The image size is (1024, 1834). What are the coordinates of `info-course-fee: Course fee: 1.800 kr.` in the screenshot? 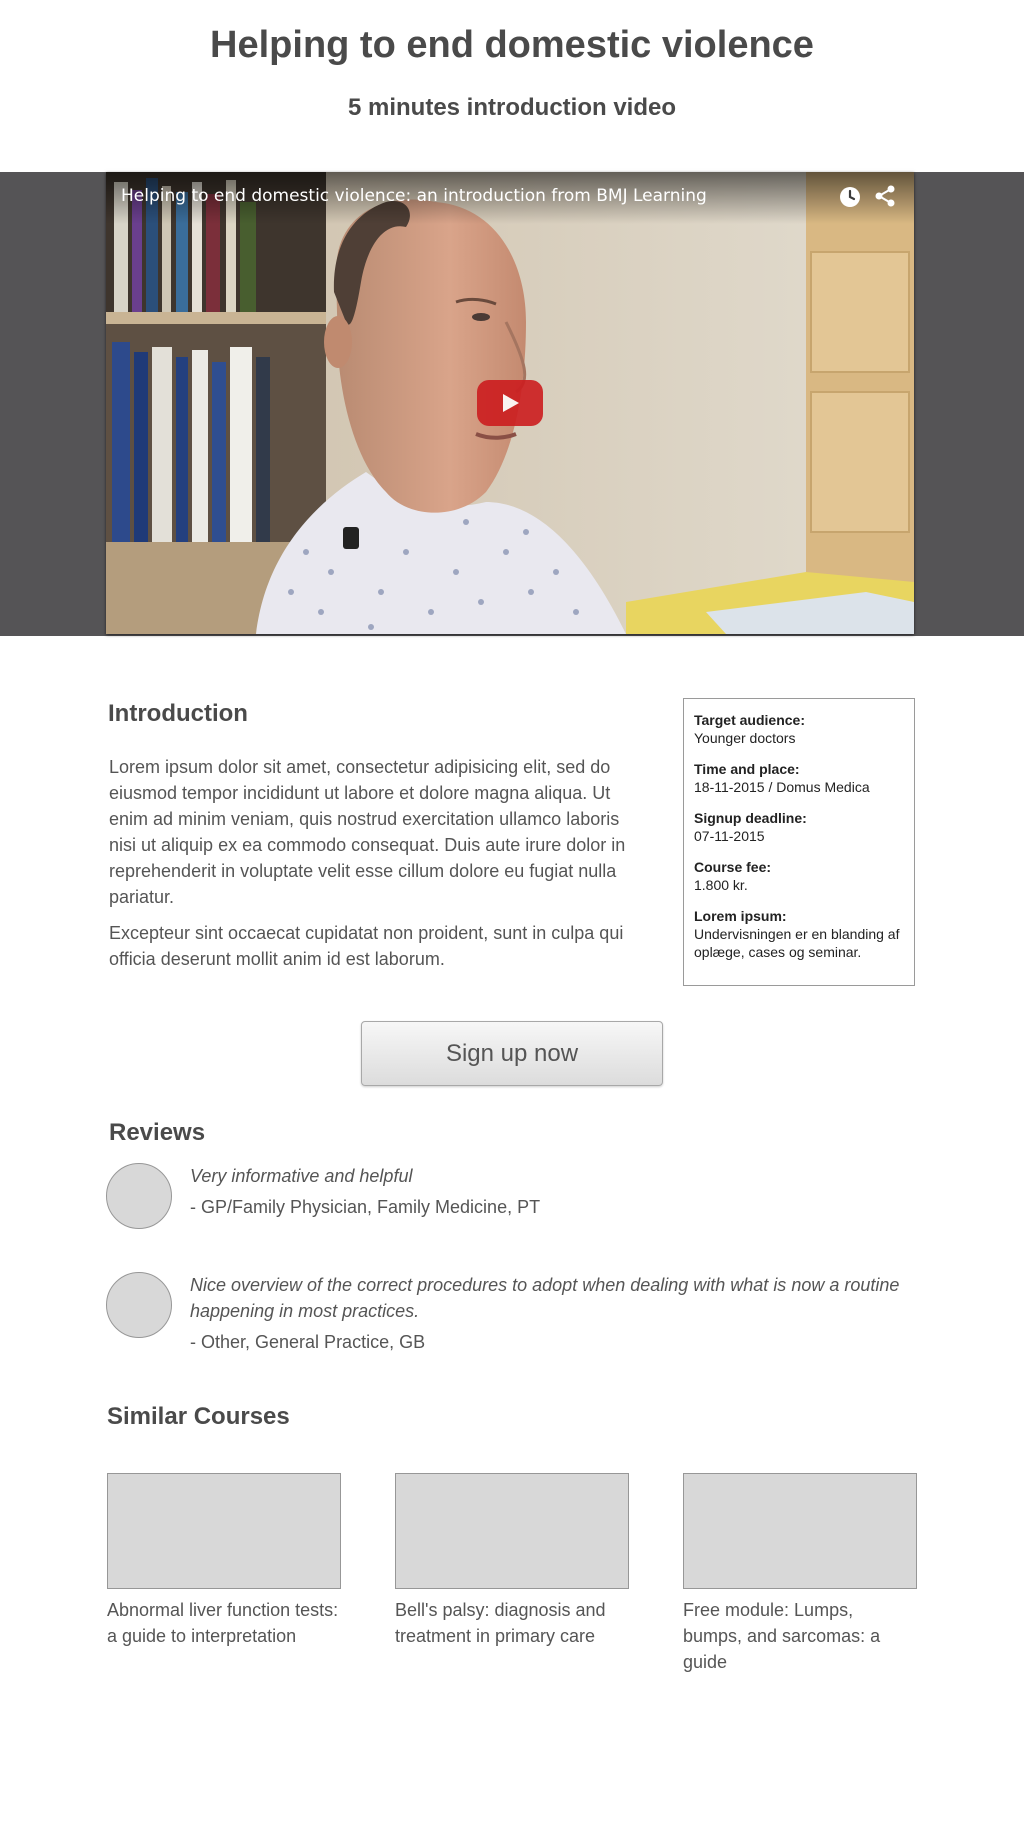 It's located at (799, 876).